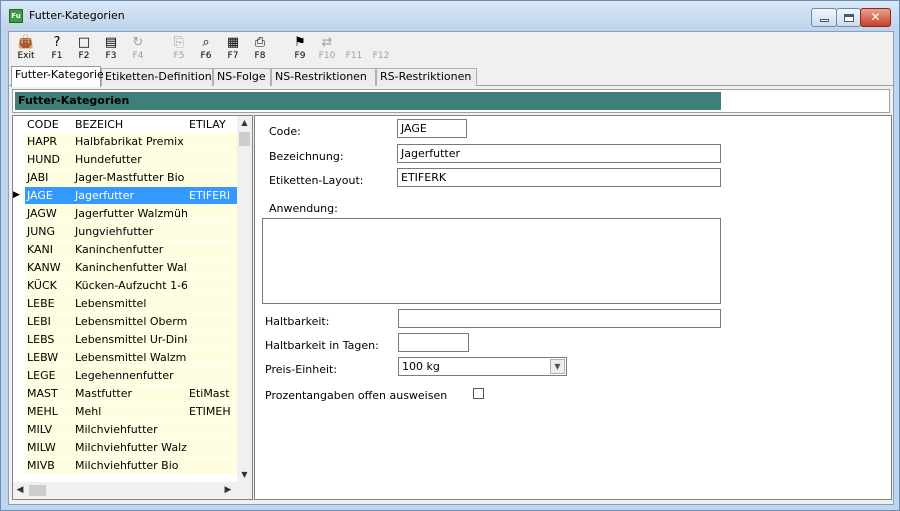  What do you see at coordinates (49, 411) in the screenshot?
I see `table-cell: MEHL` at bounding box center [49, 411].